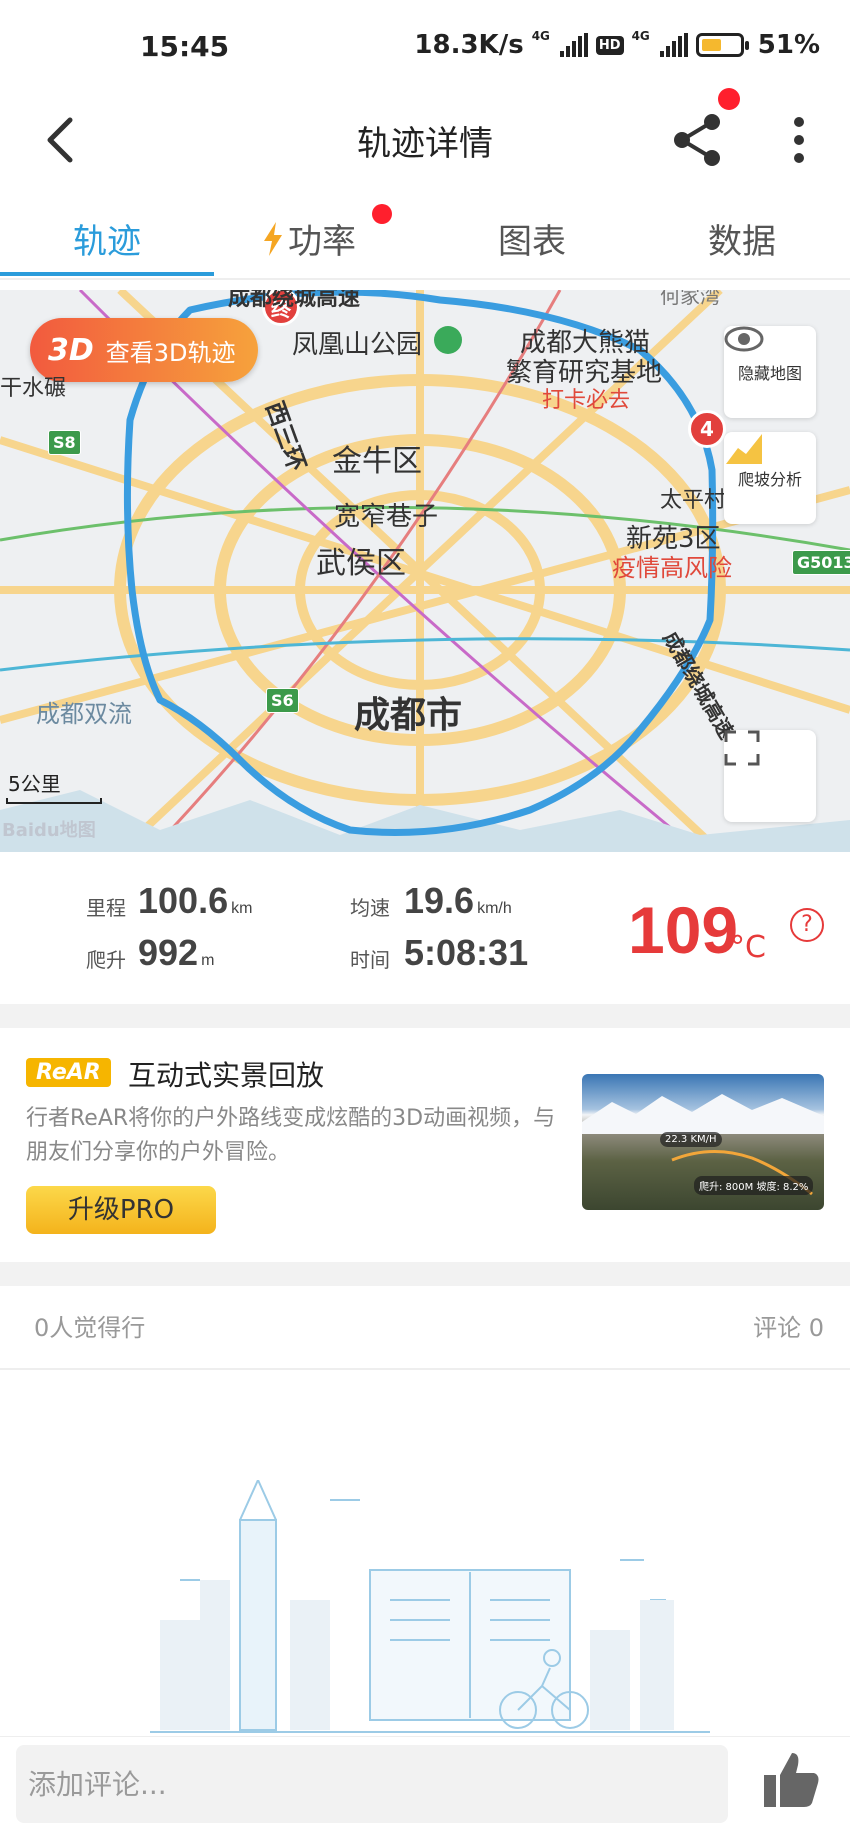 Image resolution: width=850 pixels, height=1842 pixels. Describe the element at coordinates (540, 36) in the screenshot. I see `net-type-label: 4G` at that location.